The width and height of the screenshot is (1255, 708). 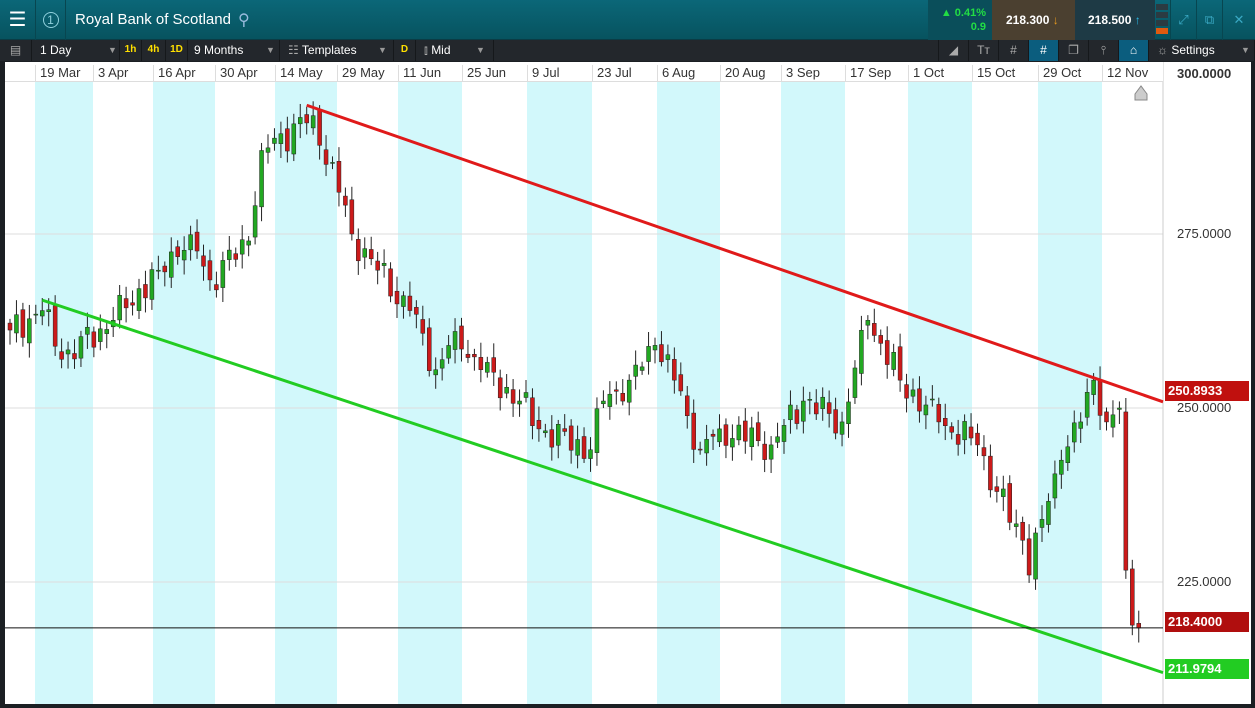 What do you see at coordinates (1209, 20) in the screenshot?
I see `popout-icon: ⧉` at bounding box center [1209, 20].